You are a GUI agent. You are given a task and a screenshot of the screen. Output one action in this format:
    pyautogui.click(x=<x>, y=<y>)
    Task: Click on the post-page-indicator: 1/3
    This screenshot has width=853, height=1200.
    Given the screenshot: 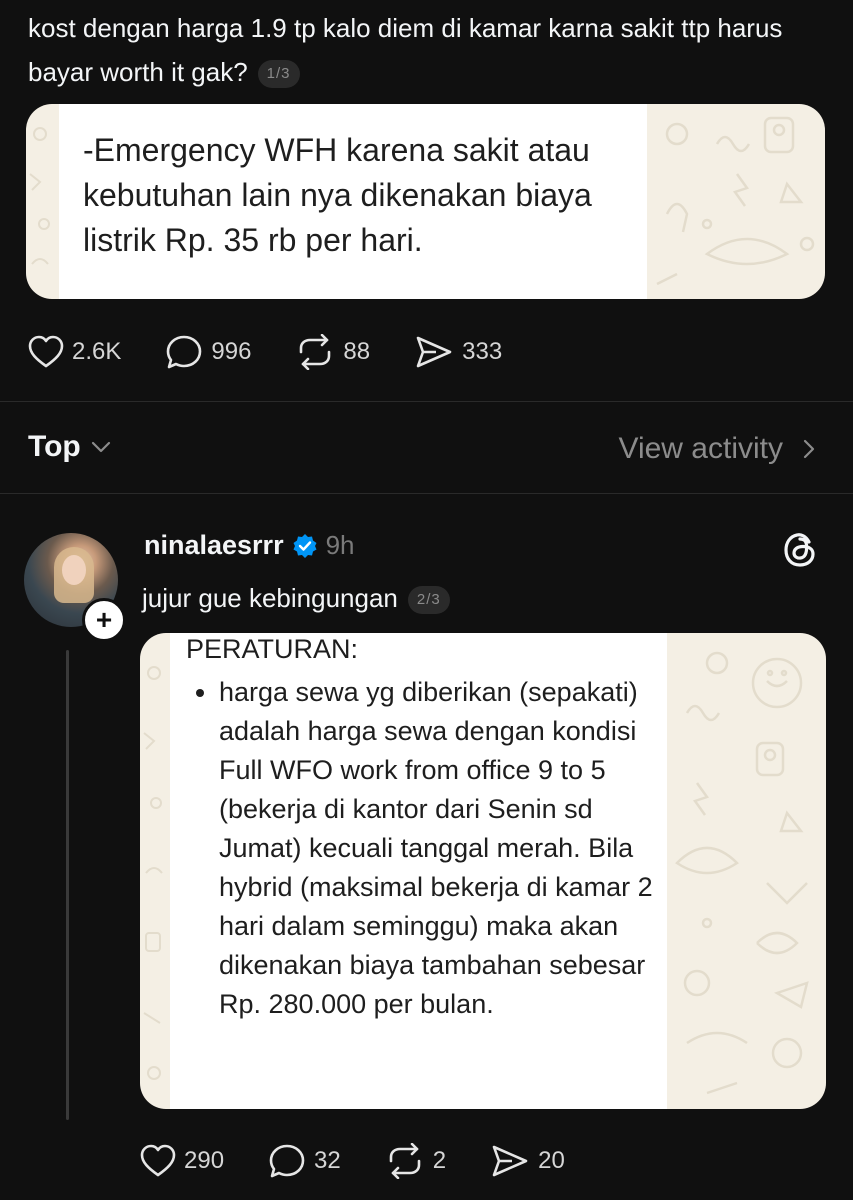 What is the action you would take?
    pyautogui.click(x=278, y=74)
    